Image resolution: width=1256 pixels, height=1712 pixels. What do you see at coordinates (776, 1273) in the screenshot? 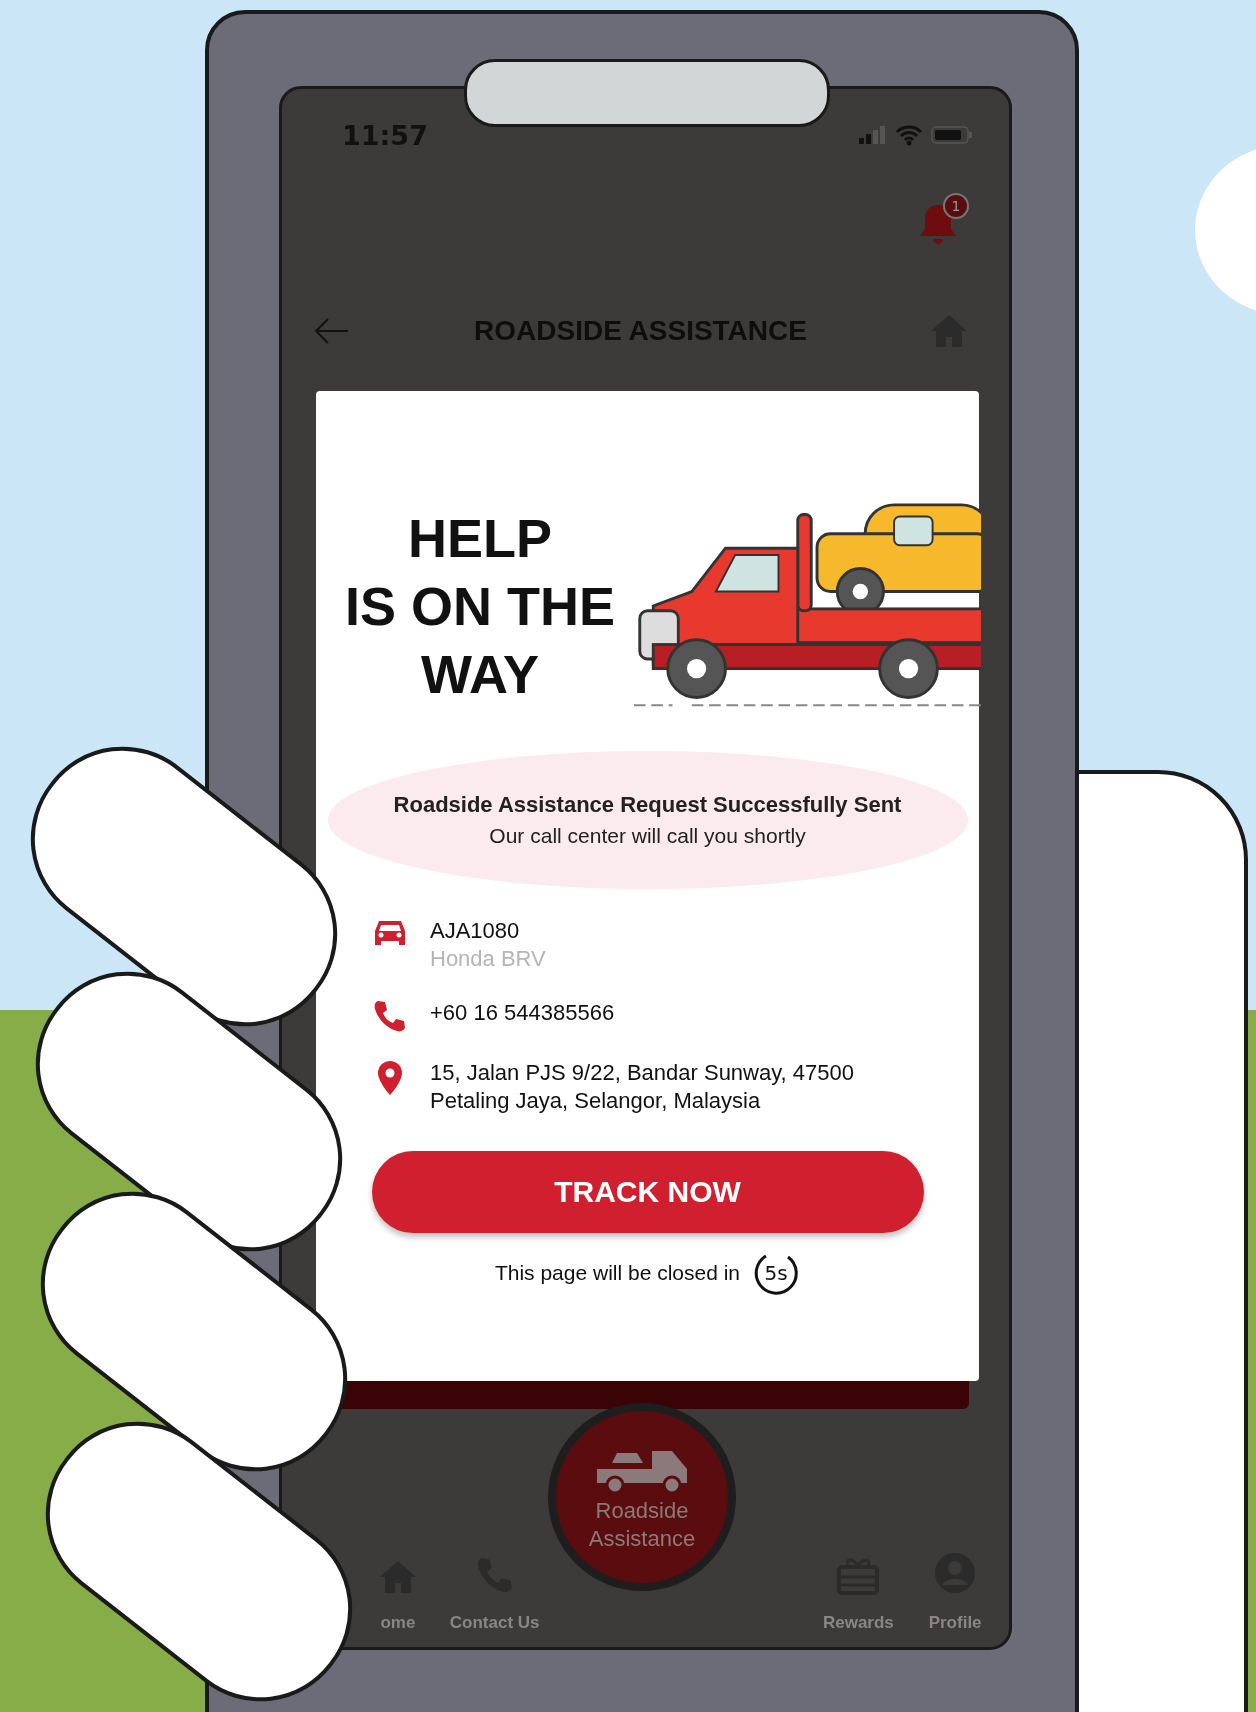
I see `countdown-timer: 5s` at bounding box center [776, 1273].